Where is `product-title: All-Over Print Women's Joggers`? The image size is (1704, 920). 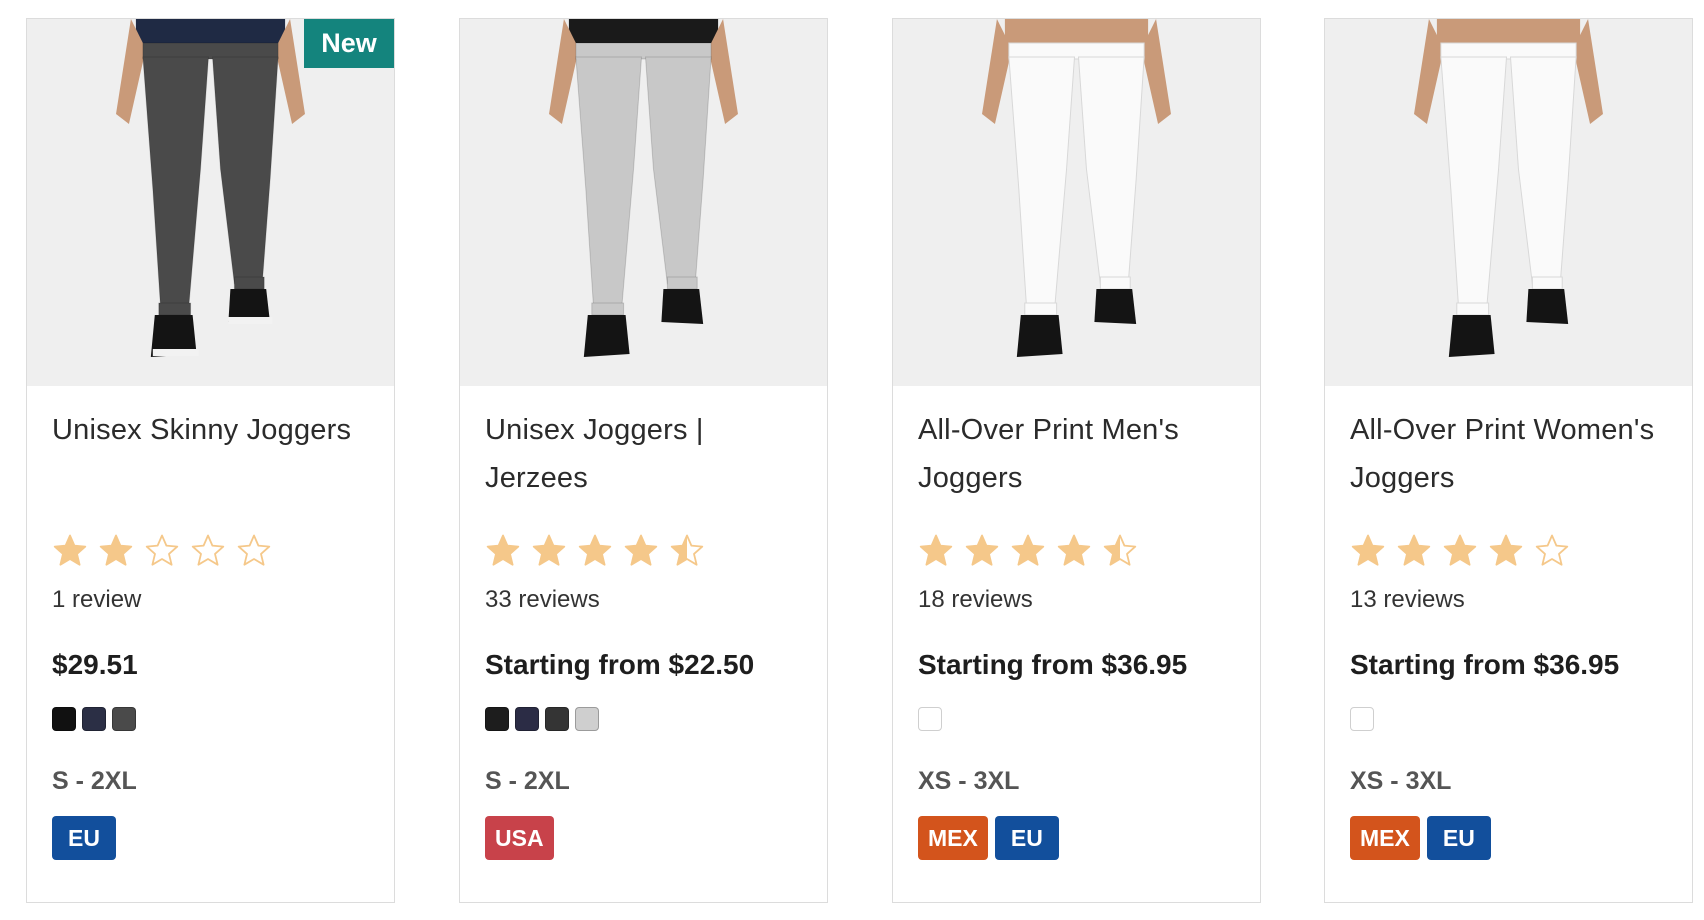 product-title: All-Over Print Women's Joggers is located at coordinates (1508, 454).